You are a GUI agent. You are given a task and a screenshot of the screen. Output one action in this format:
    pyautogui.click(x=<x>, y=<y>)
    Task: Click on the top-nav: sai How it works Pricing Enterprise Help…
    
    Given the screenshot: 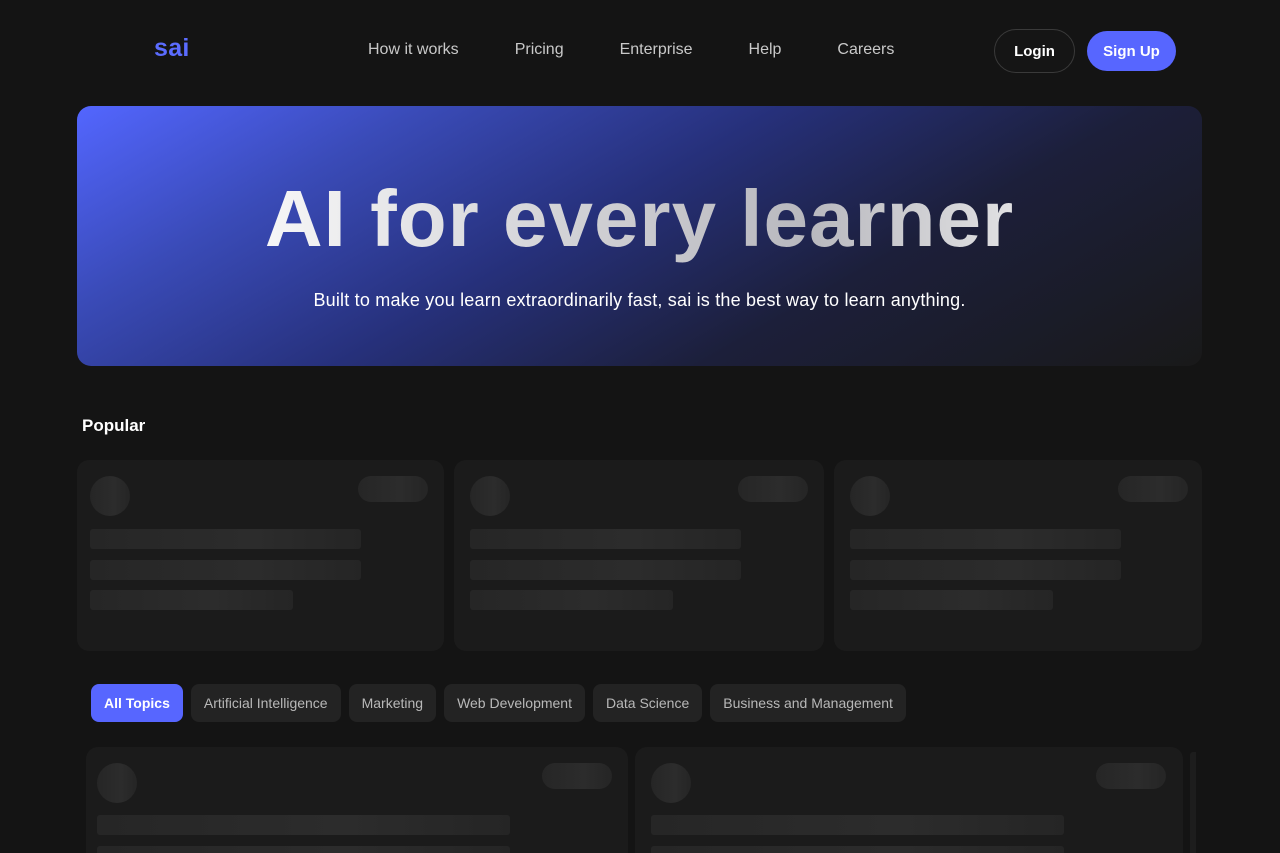 What is the action you would take?
    pyautogui.click(x=640, y=50)
    